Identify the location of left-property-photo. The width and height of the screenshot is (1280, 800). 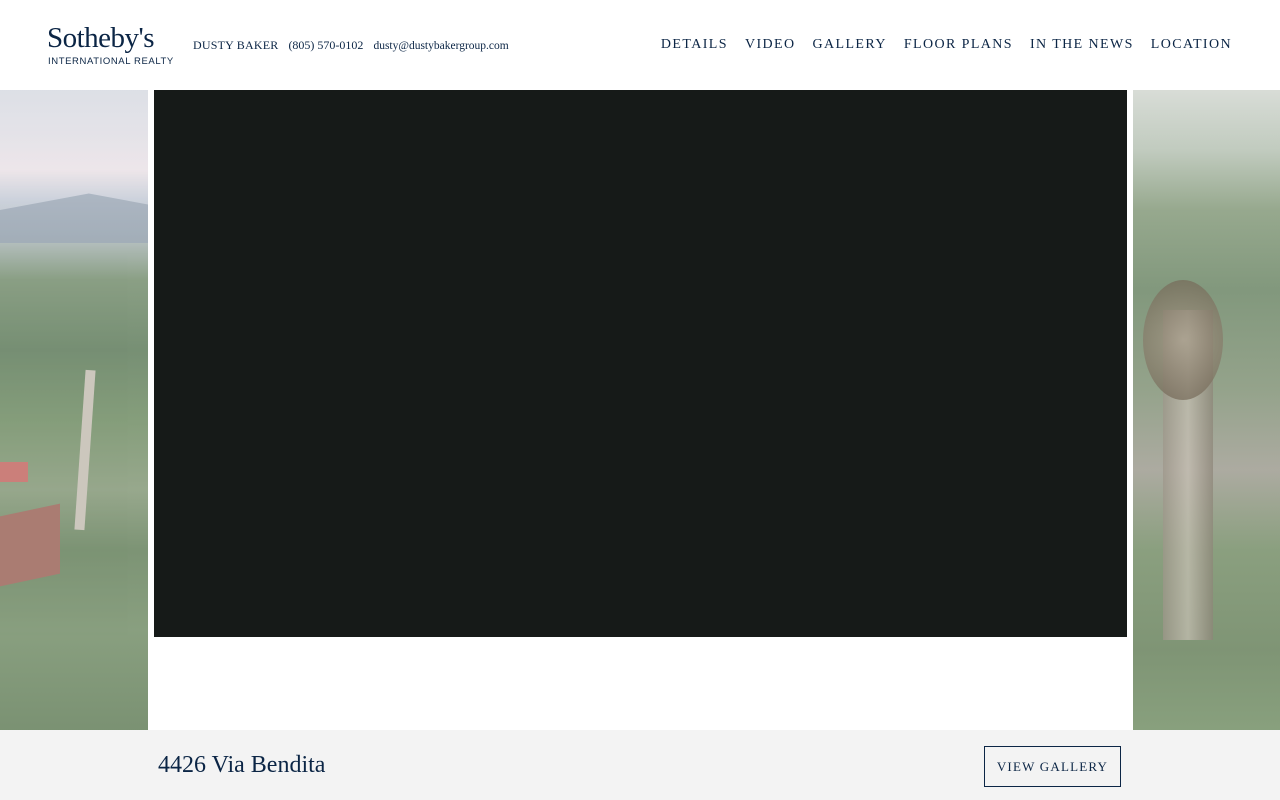
(74, 410).